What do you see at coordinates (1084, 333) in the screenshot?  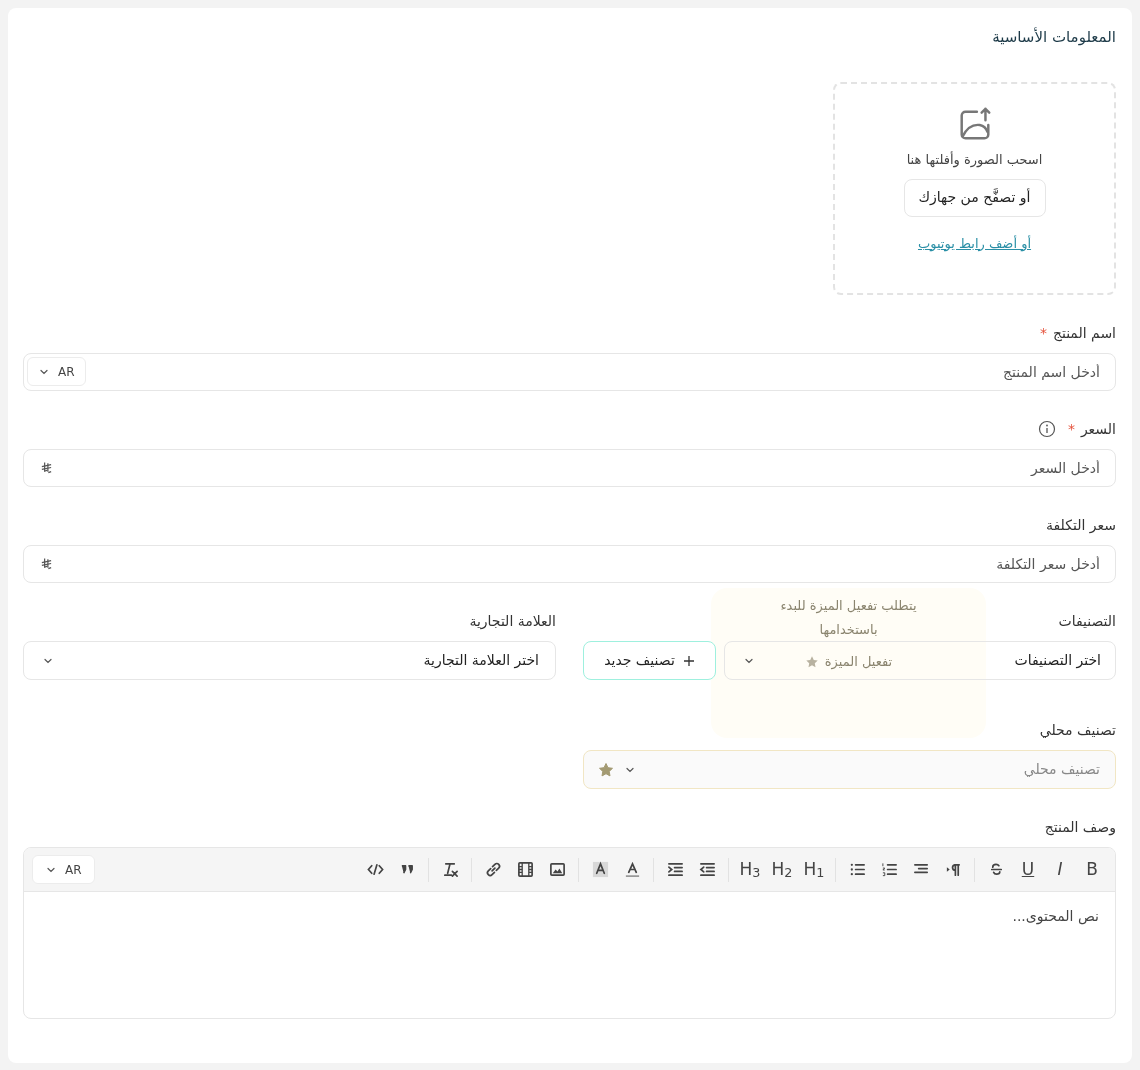 I see `field-label: اسم المنتج` at bounding box center [1084, 333].